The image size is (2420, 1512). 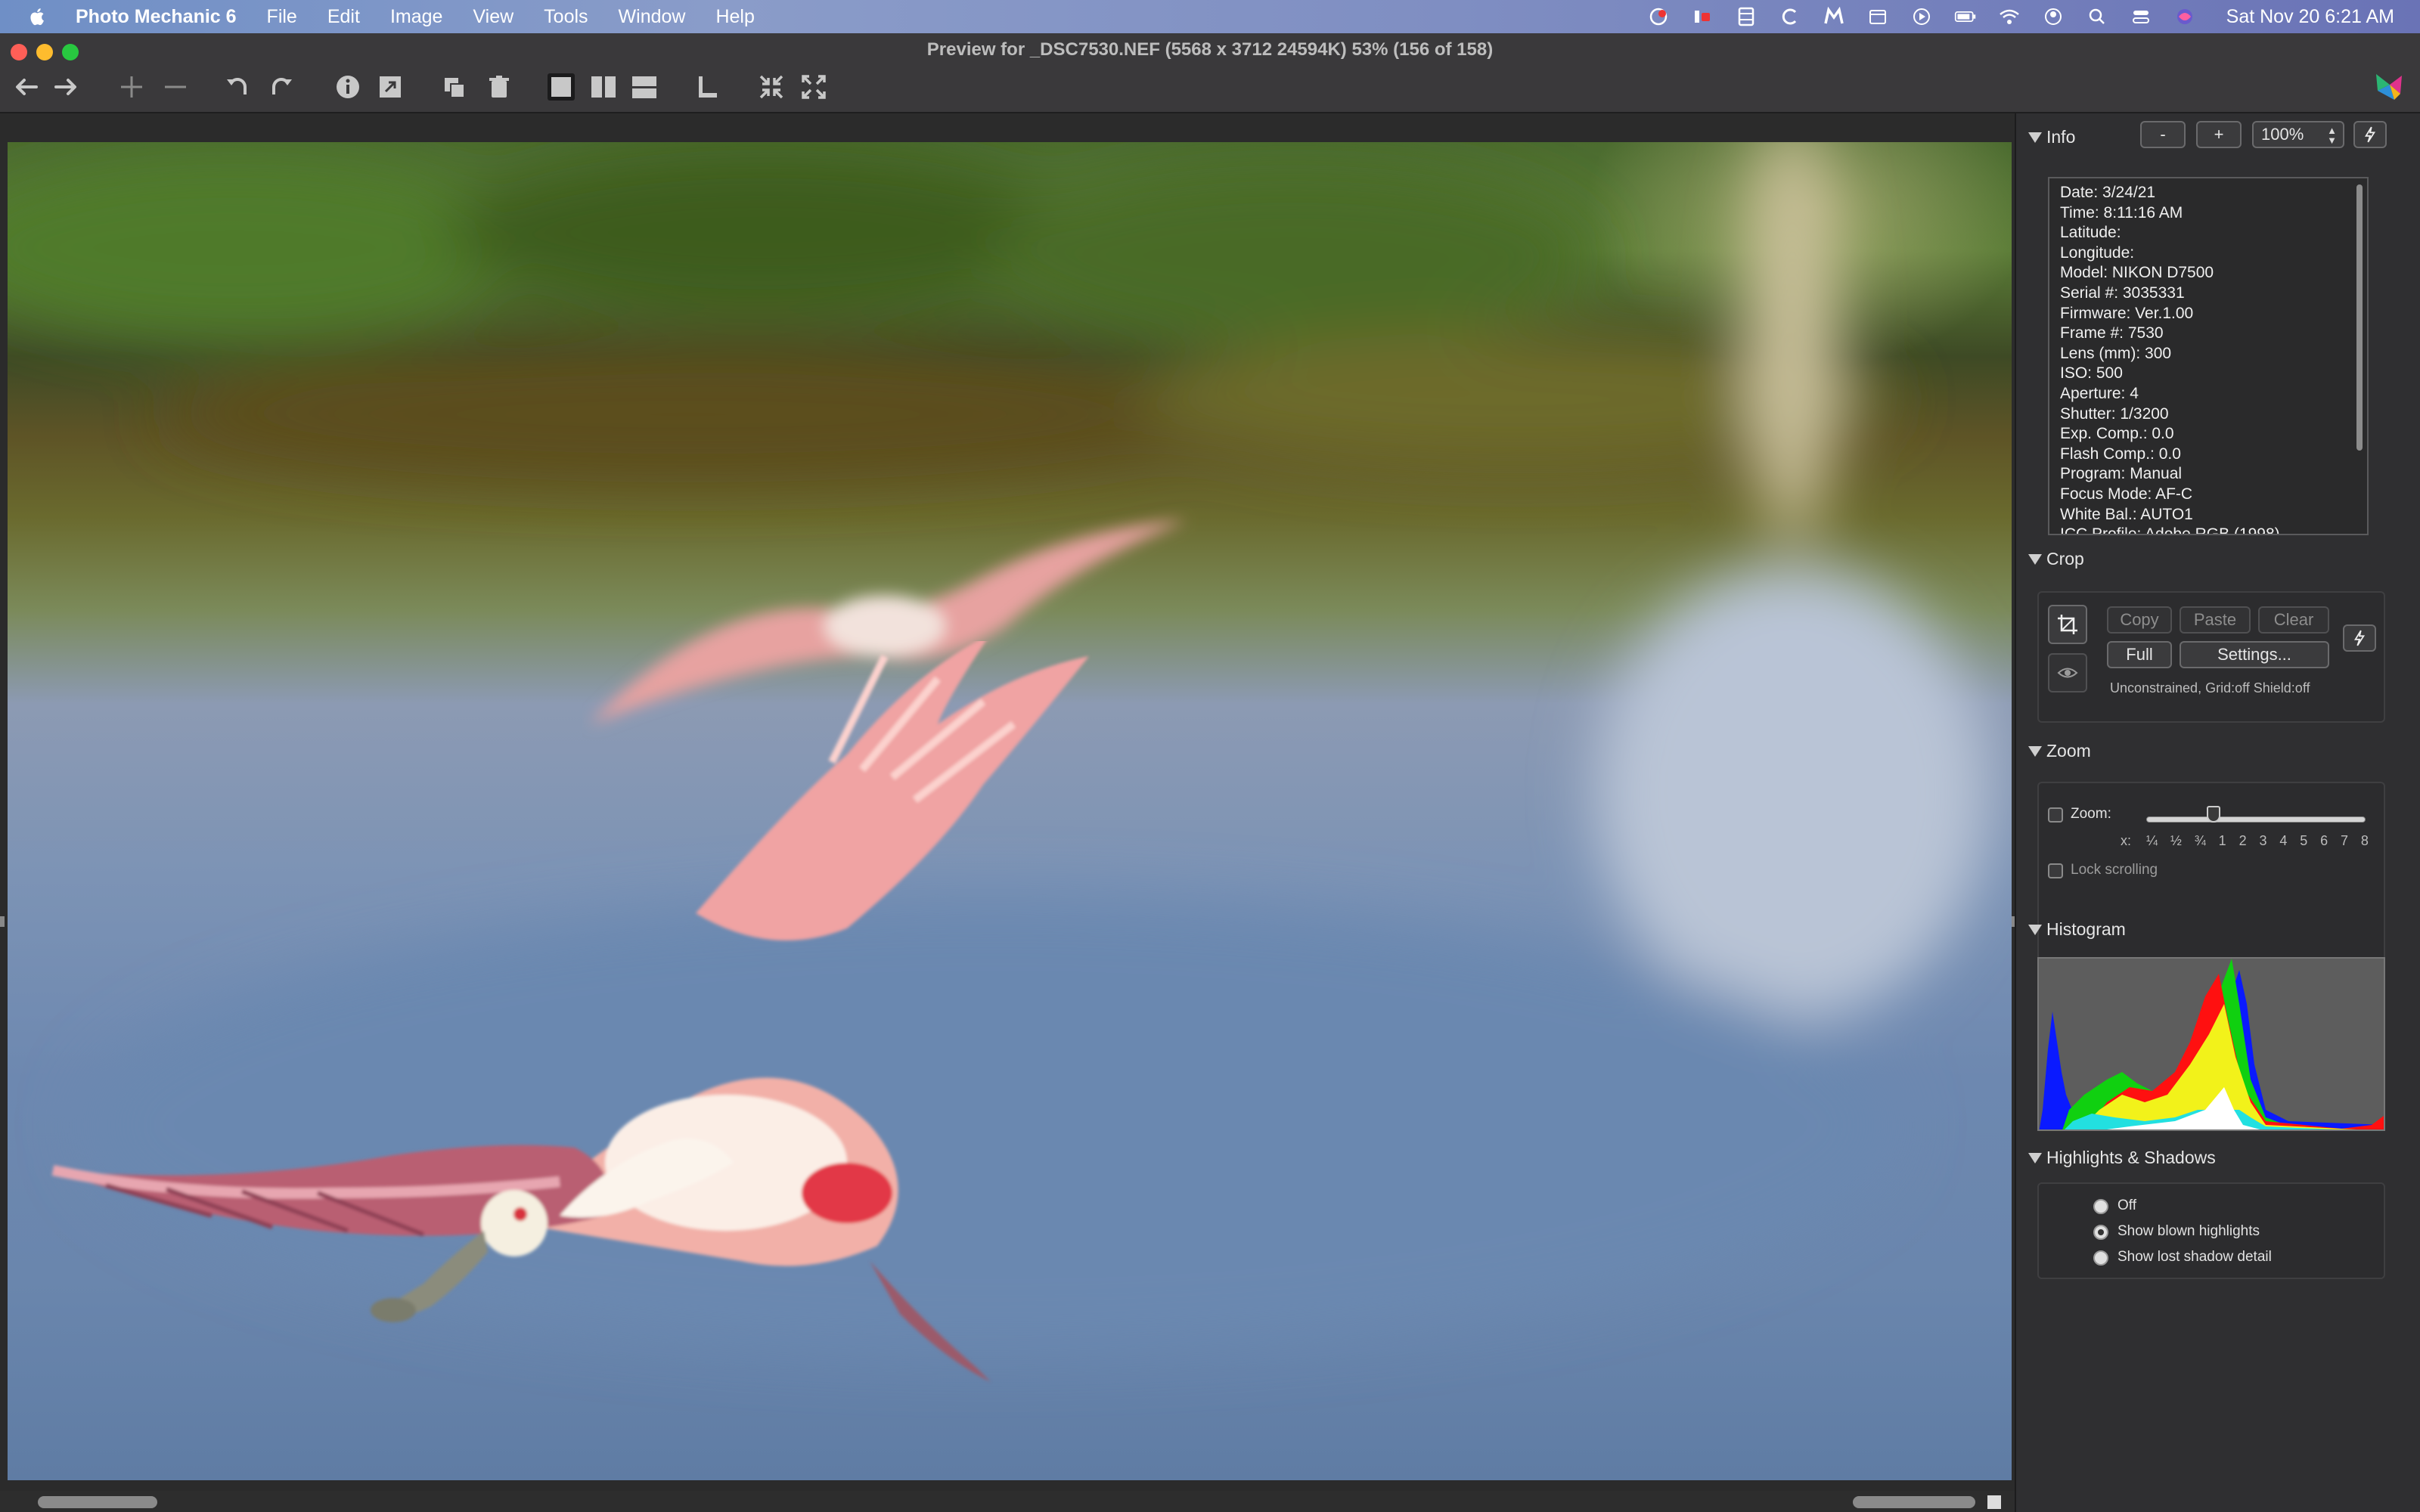 I want to click on zoom-in-plus-icon, so click(x=131, y=87).